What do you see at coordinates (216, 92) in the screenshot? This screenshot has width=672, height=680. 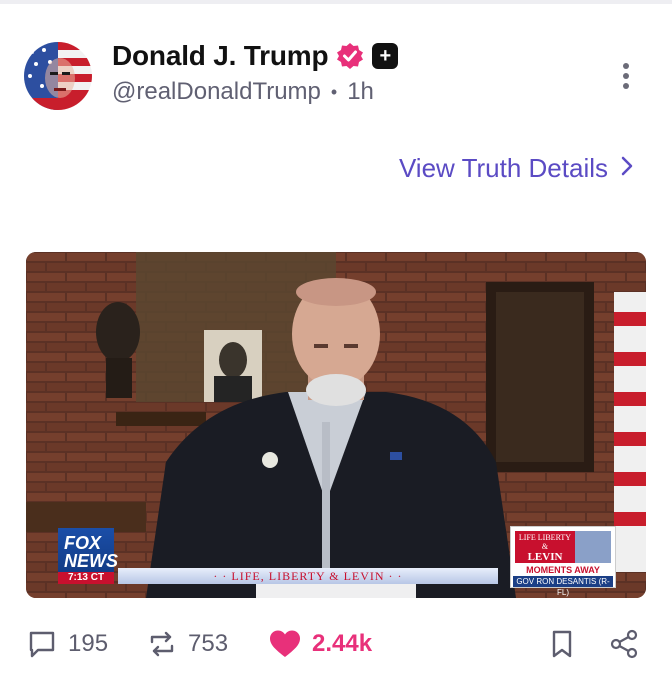 I see `handle: @realDonaldTrump` at bounding box center [216, 92].